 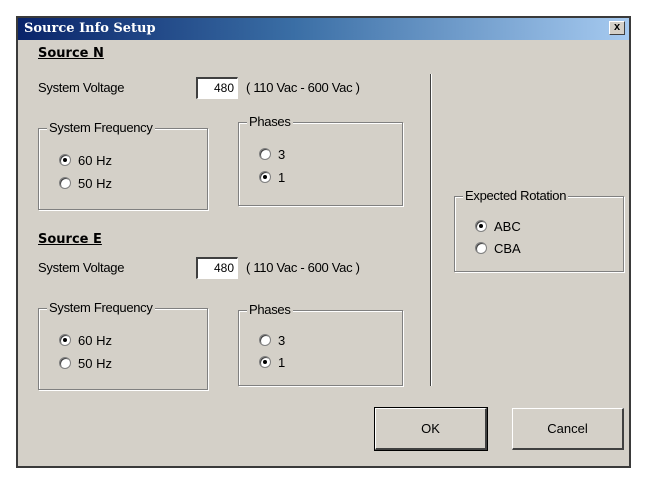 What do you see at coordinates (539, 230) in the screenshot?
I see `rotation-group: Expected Rotation ABC CBA` at bounding box center [539, 230].